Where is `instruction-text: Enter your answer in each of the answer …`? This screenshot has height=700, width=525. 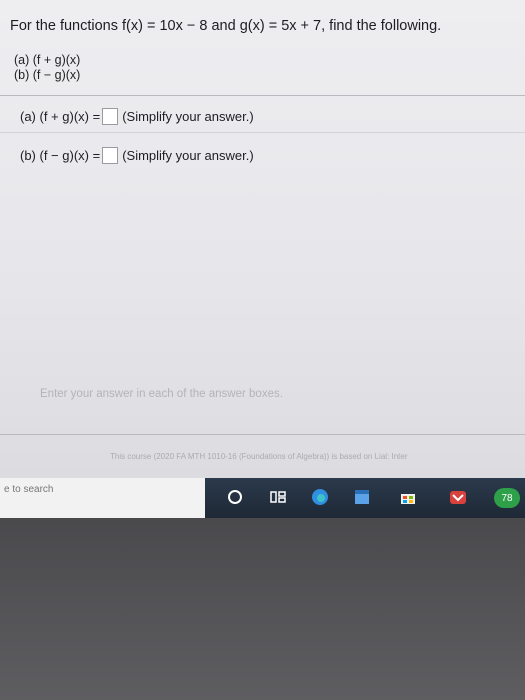 instruction-text: Enter your answer in each of the answer … is located at coordinates (161, 394).